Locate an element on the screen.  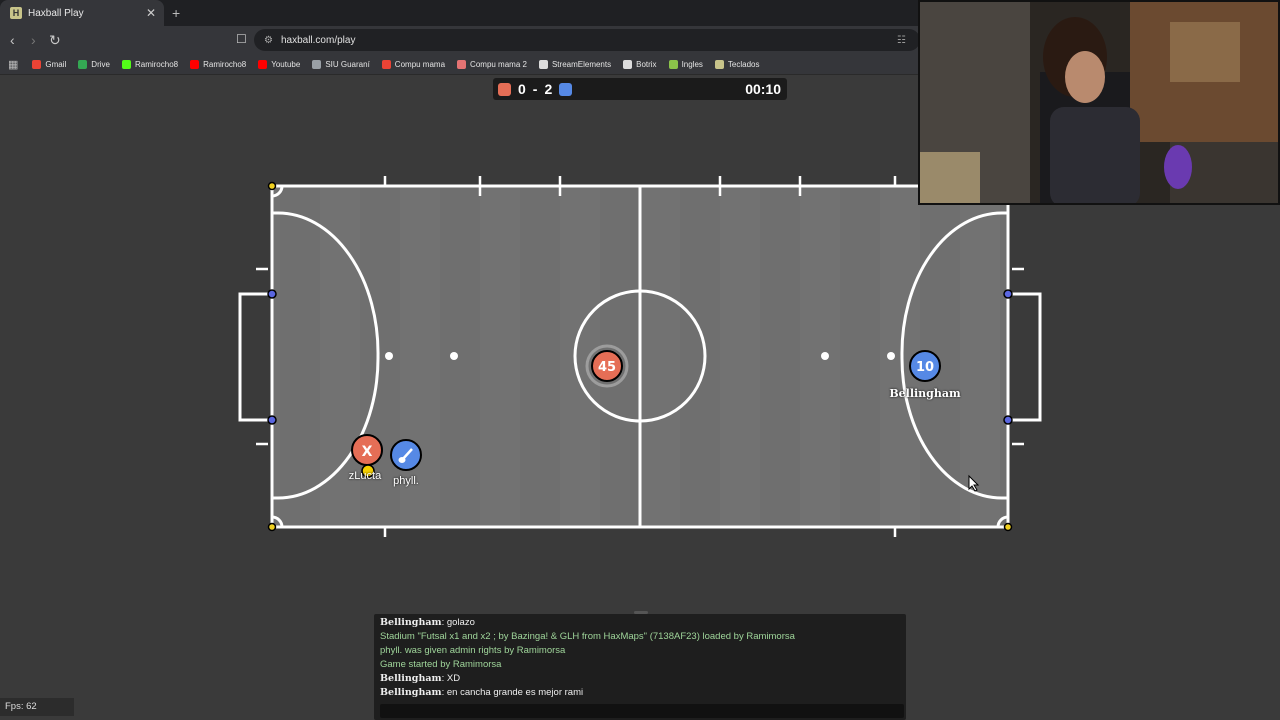
player-blue-10: 10 is located at coordinates (925, 366).